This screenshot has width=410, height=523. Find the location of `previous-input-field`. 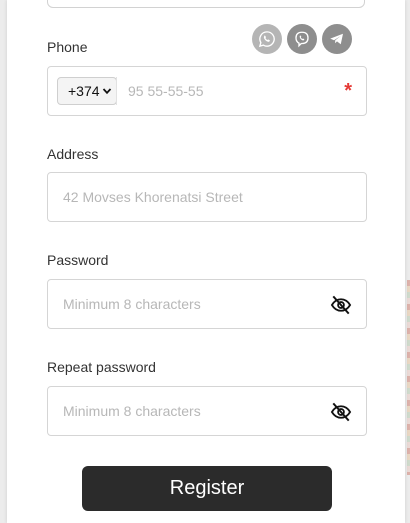

previous-input-field is located at coordinates (206, 4).